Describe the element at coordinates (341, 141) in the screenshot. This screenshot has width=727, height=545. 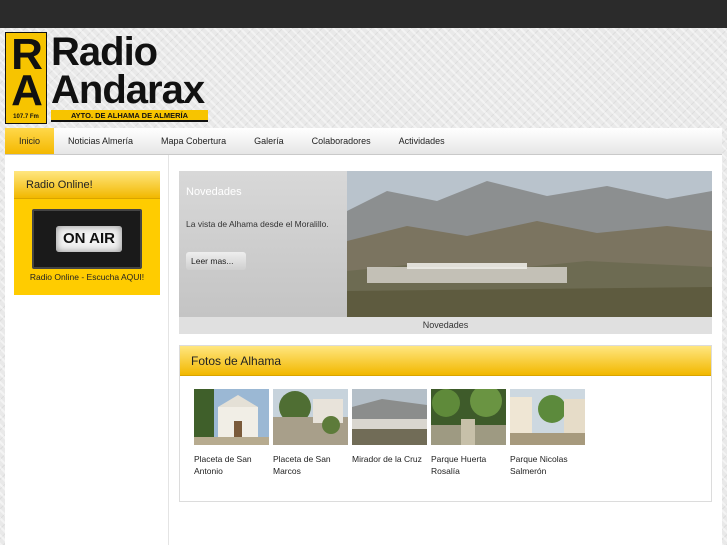
I see `nav-item-colaboradores: Colaboradores` at that location.